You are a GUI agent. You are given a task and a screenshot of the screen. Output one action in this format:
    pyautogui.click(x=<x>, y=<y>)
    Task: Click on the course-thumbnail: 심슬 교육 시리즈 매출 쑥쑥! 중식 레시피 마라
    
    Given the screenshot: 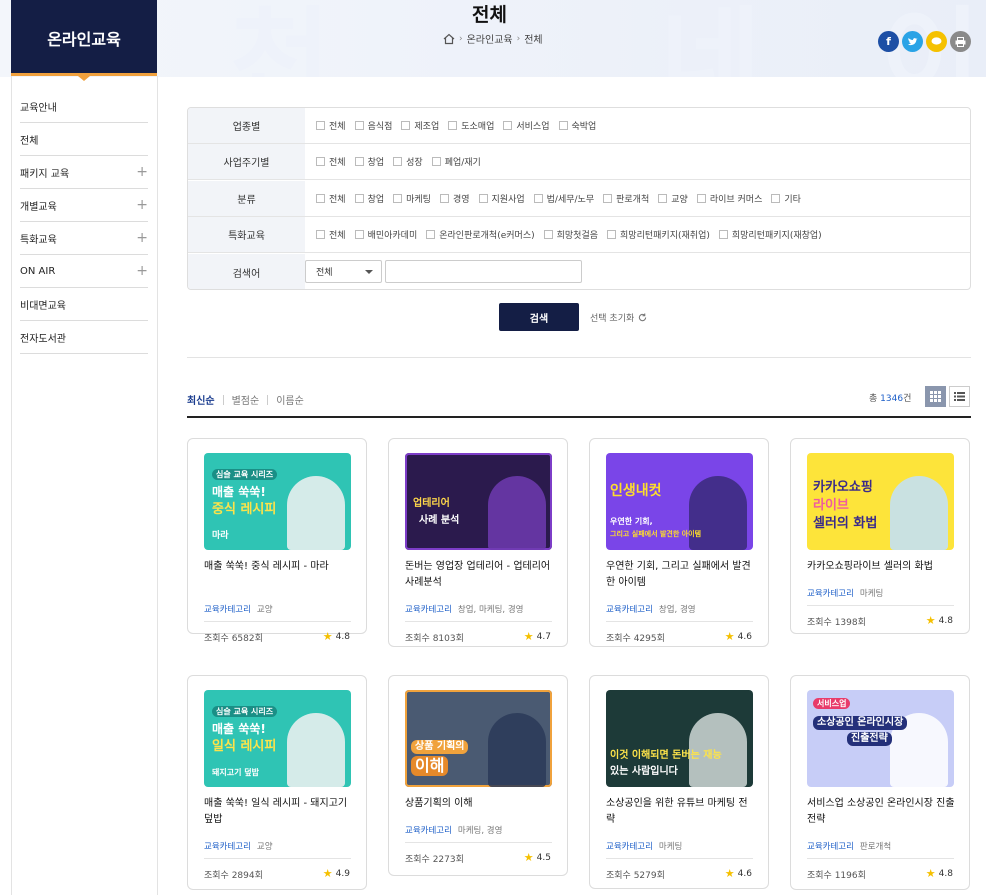 What is the action you would take?
    pyautogui.click(x=277, y=501)
    